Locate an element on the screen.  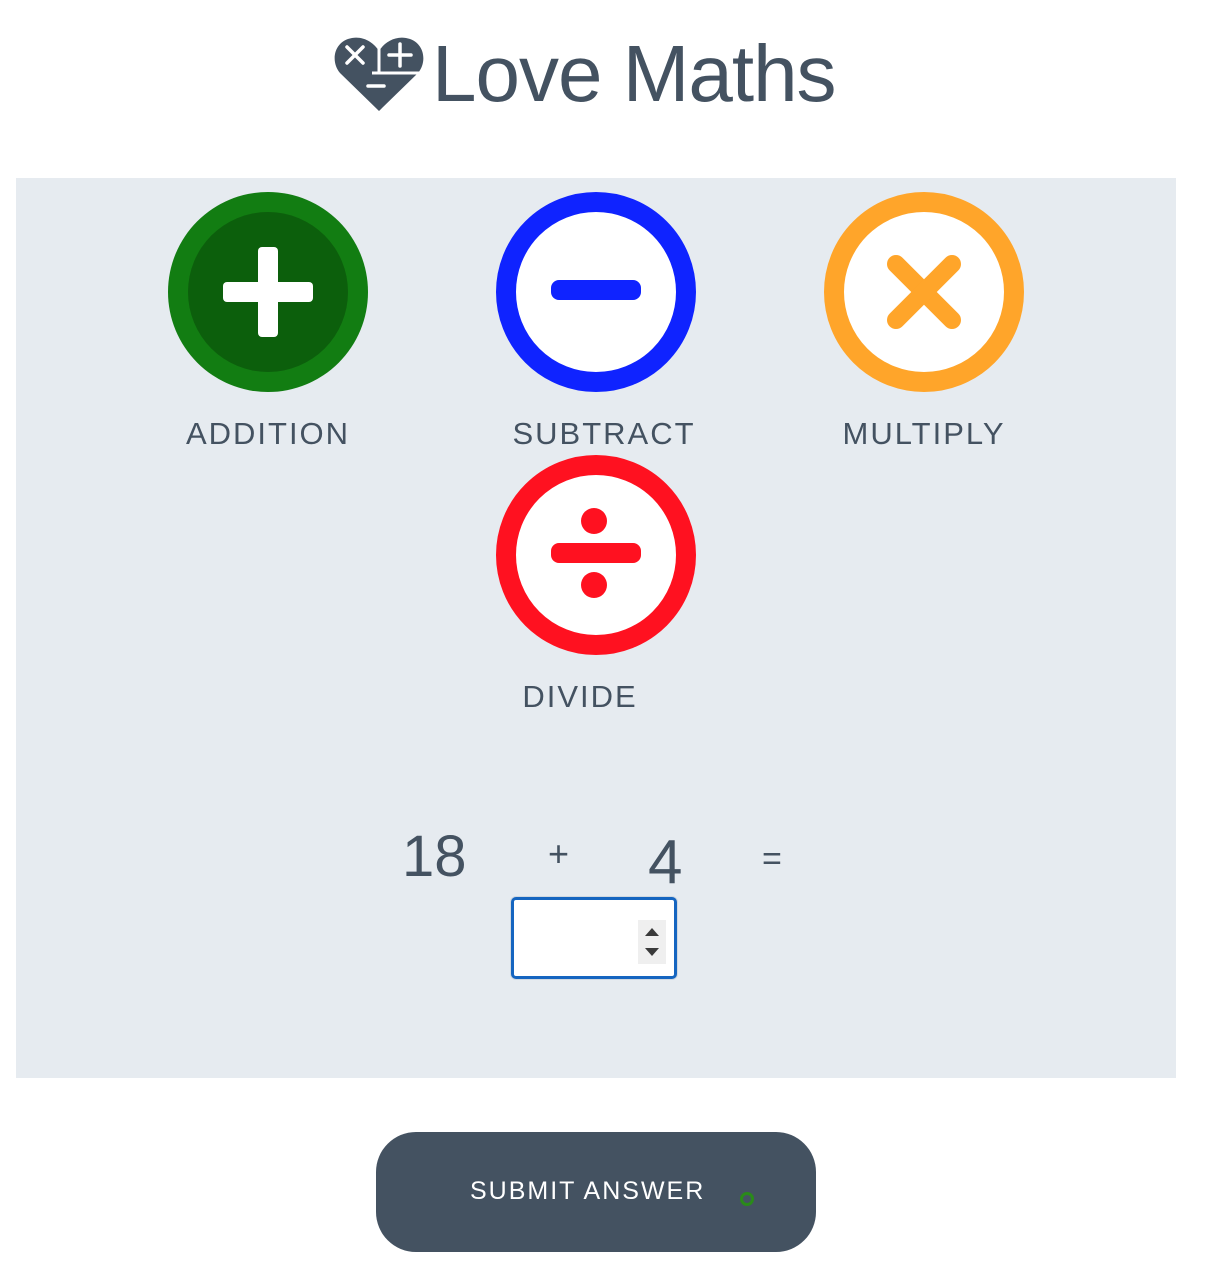
divide-label: DIVIDE is located at coordinates (580, 696).